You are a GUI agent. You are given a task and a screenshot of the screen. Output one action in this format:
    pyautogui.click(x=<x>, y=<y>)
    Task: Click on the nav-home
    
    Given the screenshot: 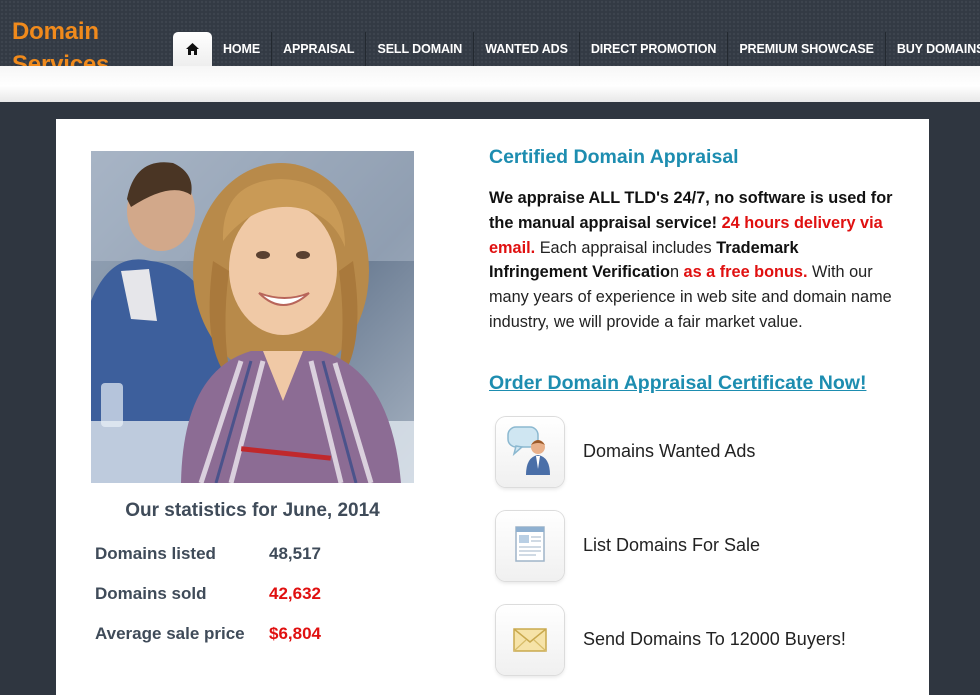 What is the action you would take?
    pyautogui.click(x=192, y=49)
    